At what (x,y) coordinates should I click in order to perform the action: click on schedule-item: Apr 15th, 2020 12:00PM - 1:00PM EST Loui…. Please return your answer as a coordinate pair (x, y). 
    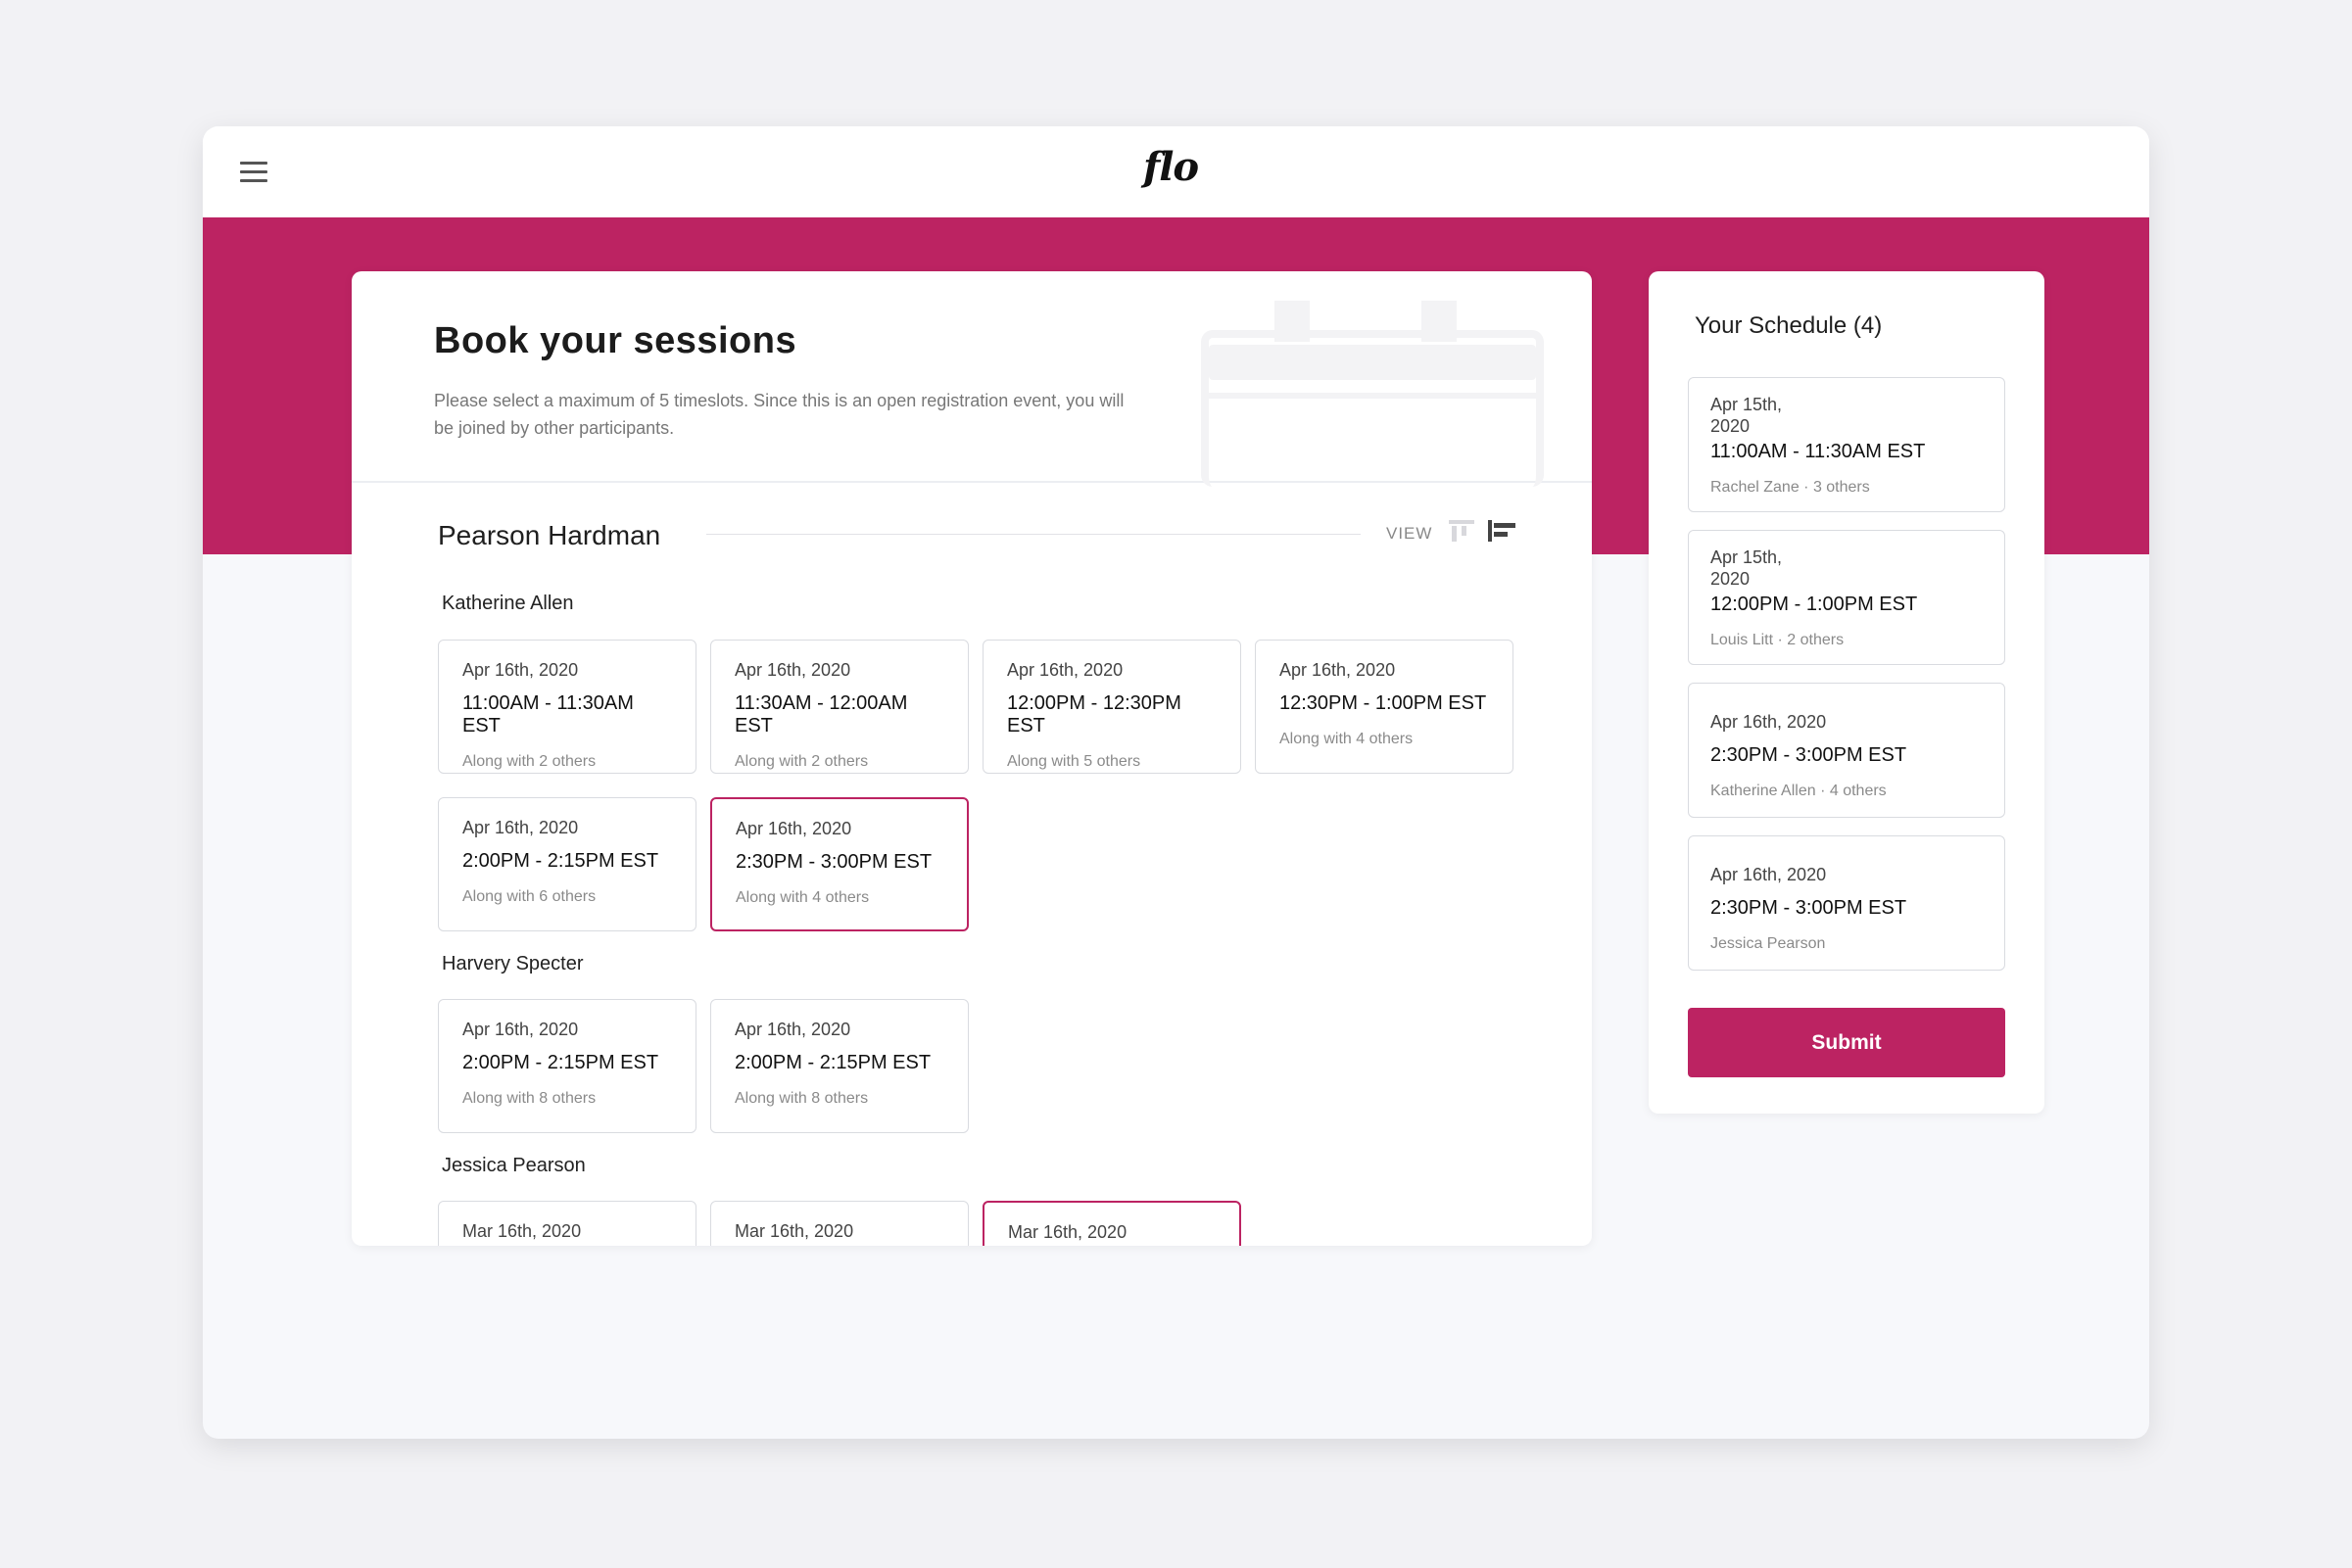
    Looking at the image, I should click on (1846, 598).